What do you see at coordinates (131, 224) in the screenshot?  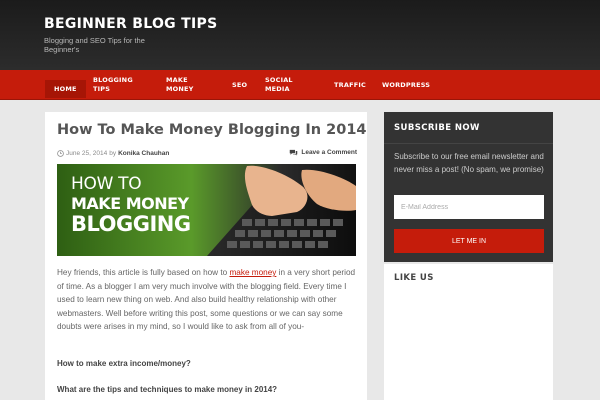 I see `banner-line-3: BLOGGING` at bounding box center [131, 224].